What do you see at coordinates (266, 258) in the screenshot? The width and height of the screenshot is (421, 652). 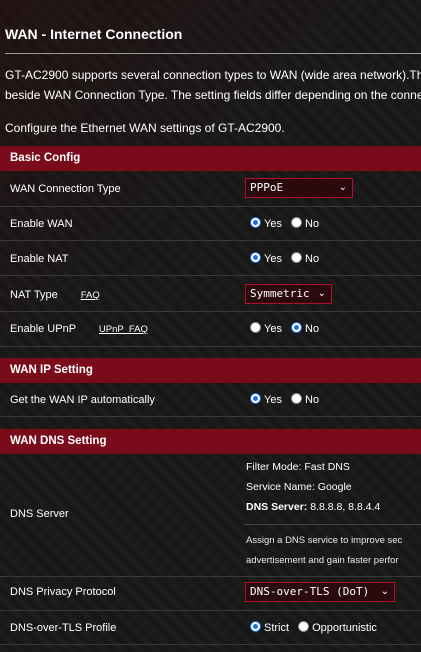 I see `enable-nat-yes: Yes` at bounding box center [266, 258].